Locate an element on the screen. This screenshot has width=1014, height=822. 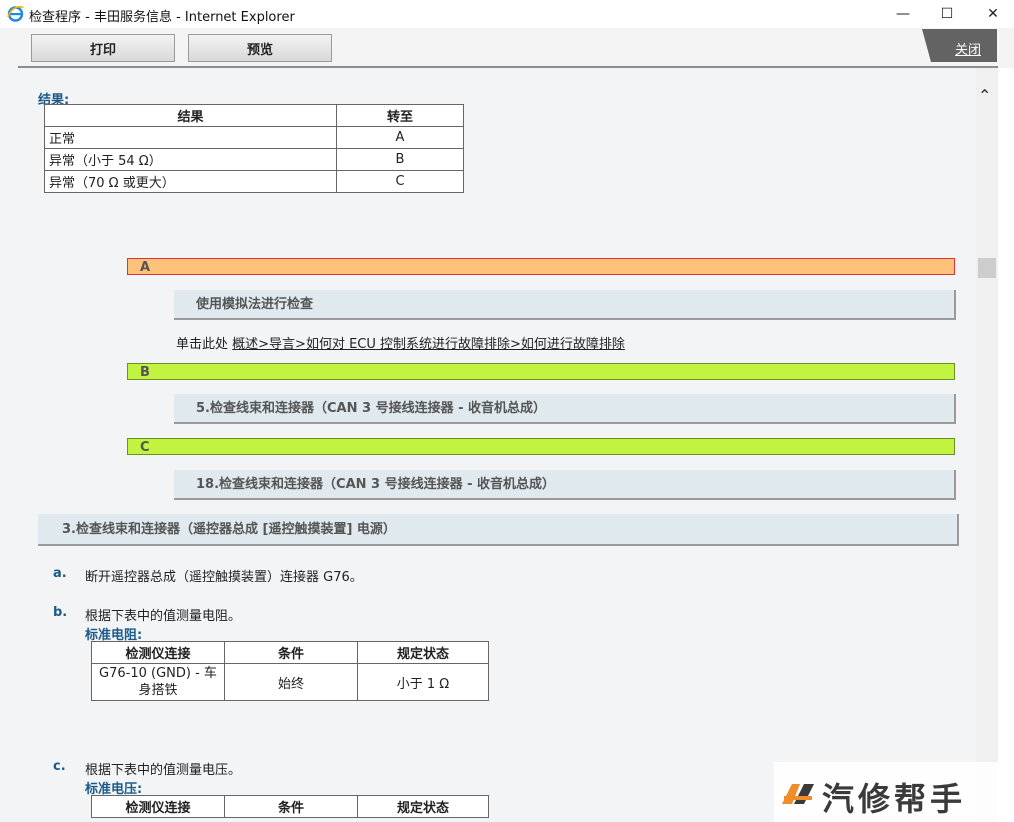
scroll-up-arrow-icon: ⌃ is located at coordinates (984, 95).